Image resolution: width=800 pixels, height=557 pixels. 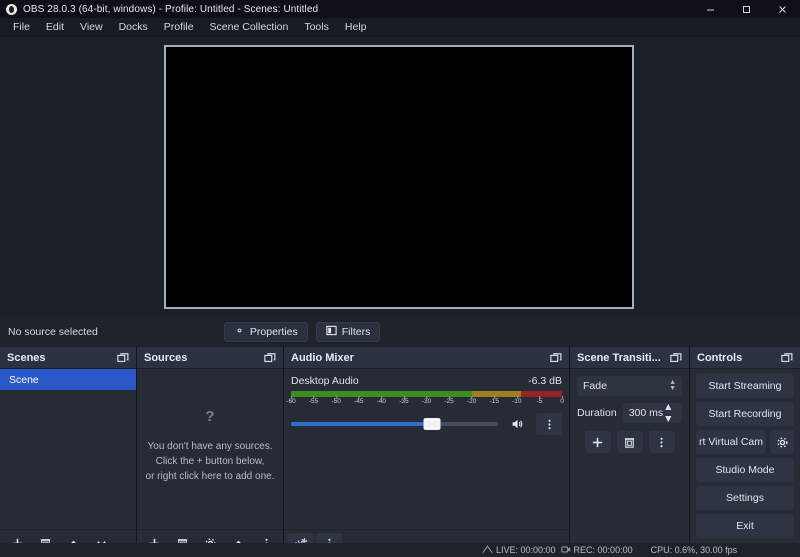 I want to click on properties-button: Properties, so click(x=265, y=332).